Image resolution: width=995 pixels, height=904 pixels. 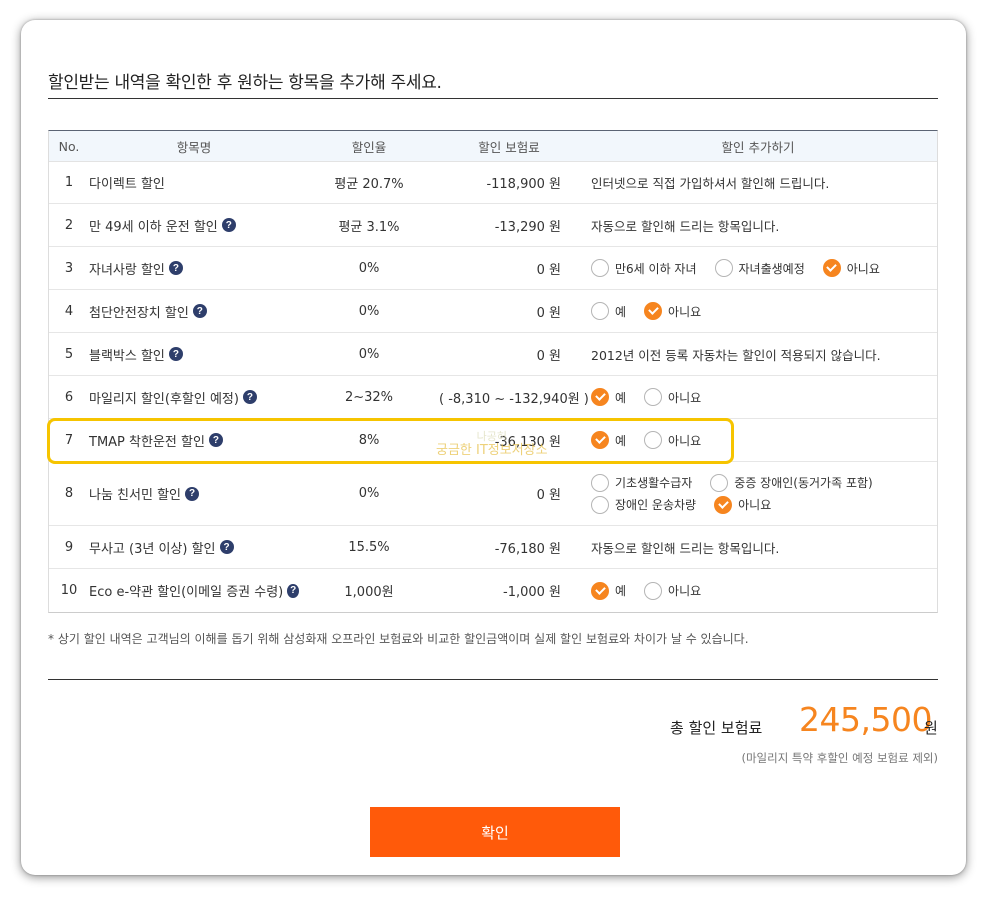 I want to click on total-note: (마일리지 특약 후할인 예정 보험료 제외), so click(x=839, y=758).